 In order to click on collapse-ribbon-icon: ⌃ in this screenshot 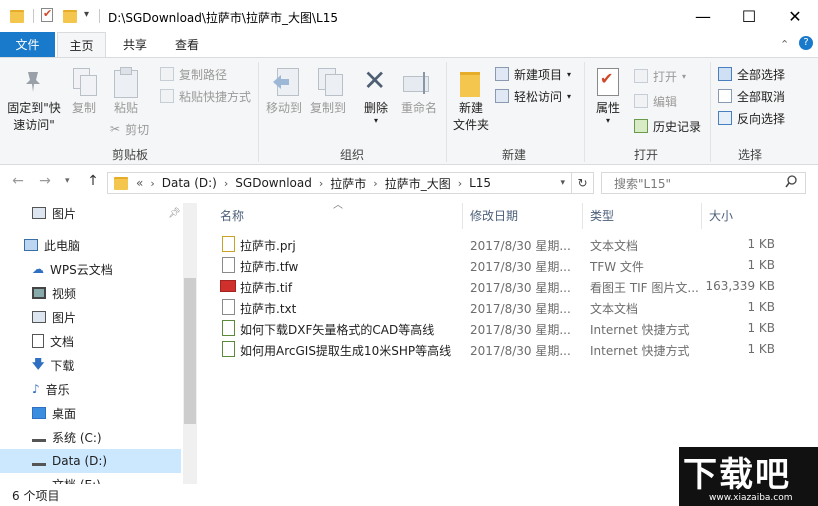, I will do `click(784, 44)`.